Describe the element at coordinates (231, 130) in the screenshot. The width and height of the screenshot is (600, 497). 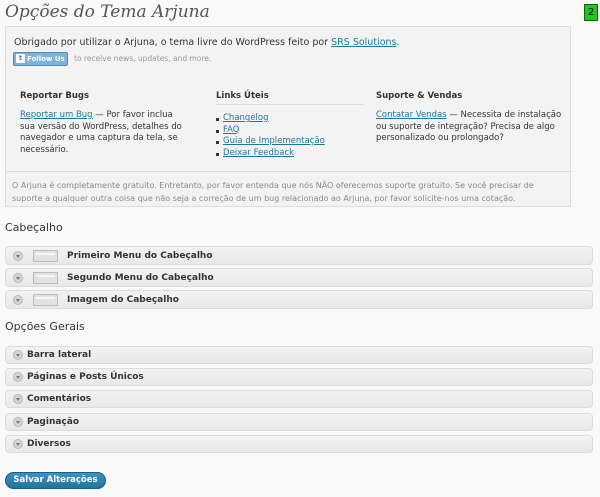
I see `faq-link: FAQ` at that location.